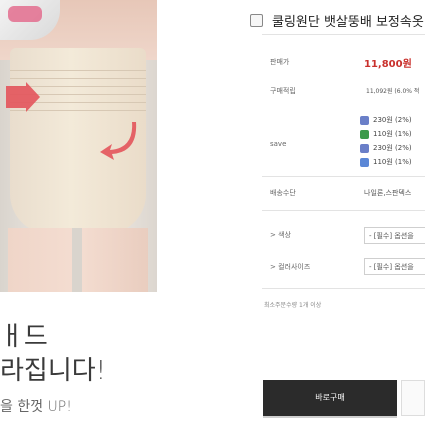 This screenshot has width=425, height=425. What do you see at coordinates (394, 235) in the screenshot?
I see `option-color-select: - [필수] 옵션을` at bounding box center [394, 235].